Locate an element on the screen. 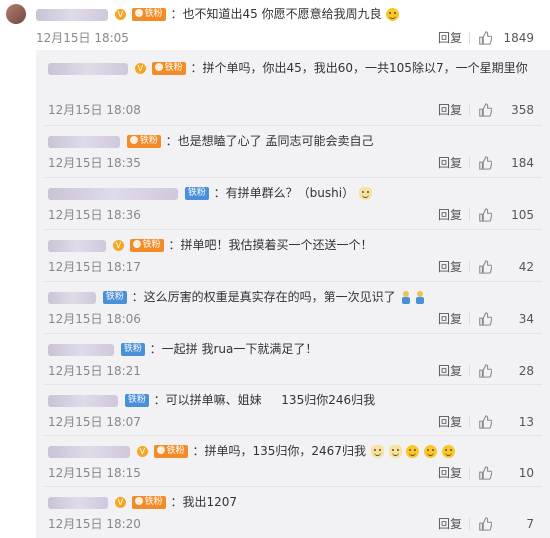 The image size is (550, 538). comment-line: 铁粉 ：可以拼单嘛、姐妹 135归你246归我 is located at coordinates (291, 400).